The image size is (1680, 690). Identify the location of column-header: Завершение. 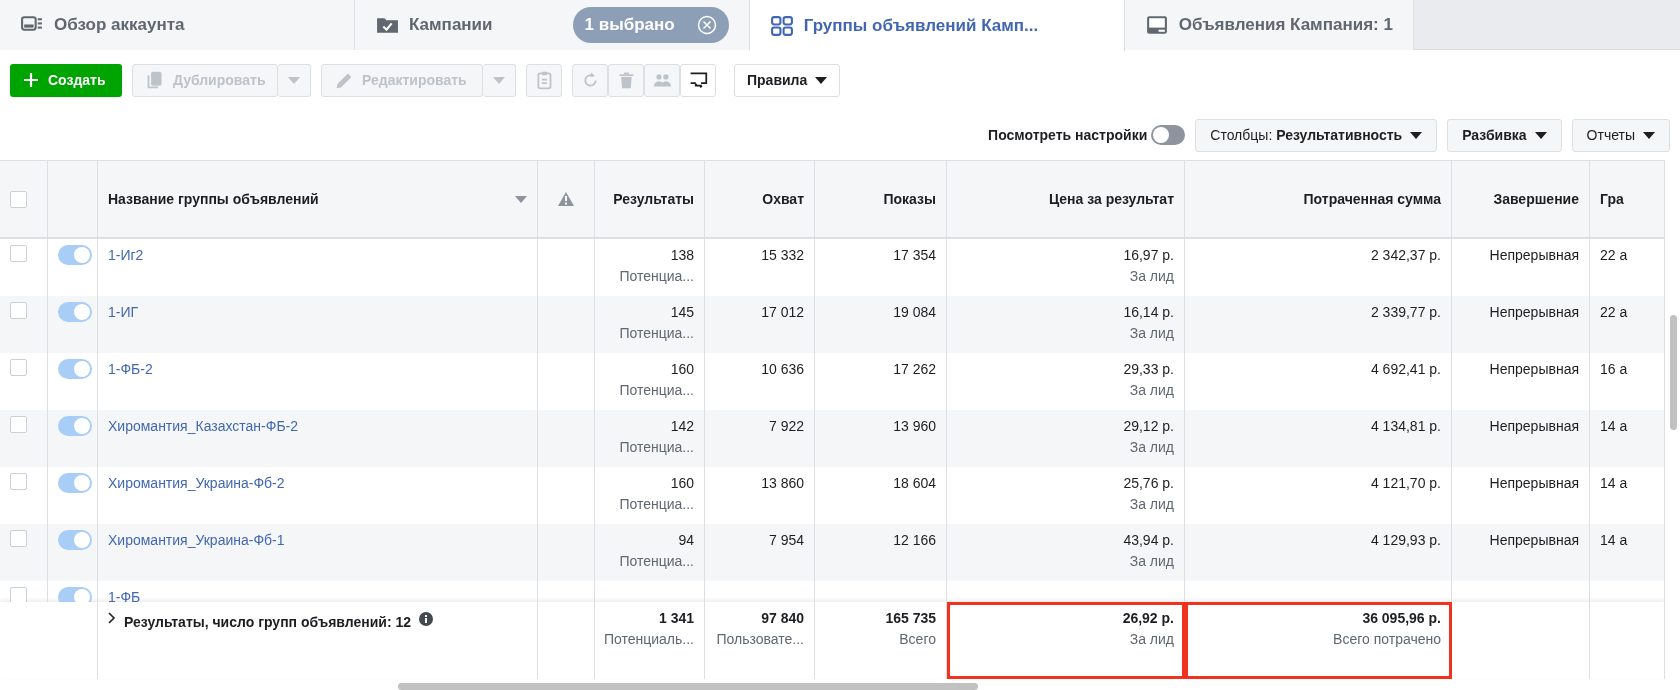
(1536, 199).